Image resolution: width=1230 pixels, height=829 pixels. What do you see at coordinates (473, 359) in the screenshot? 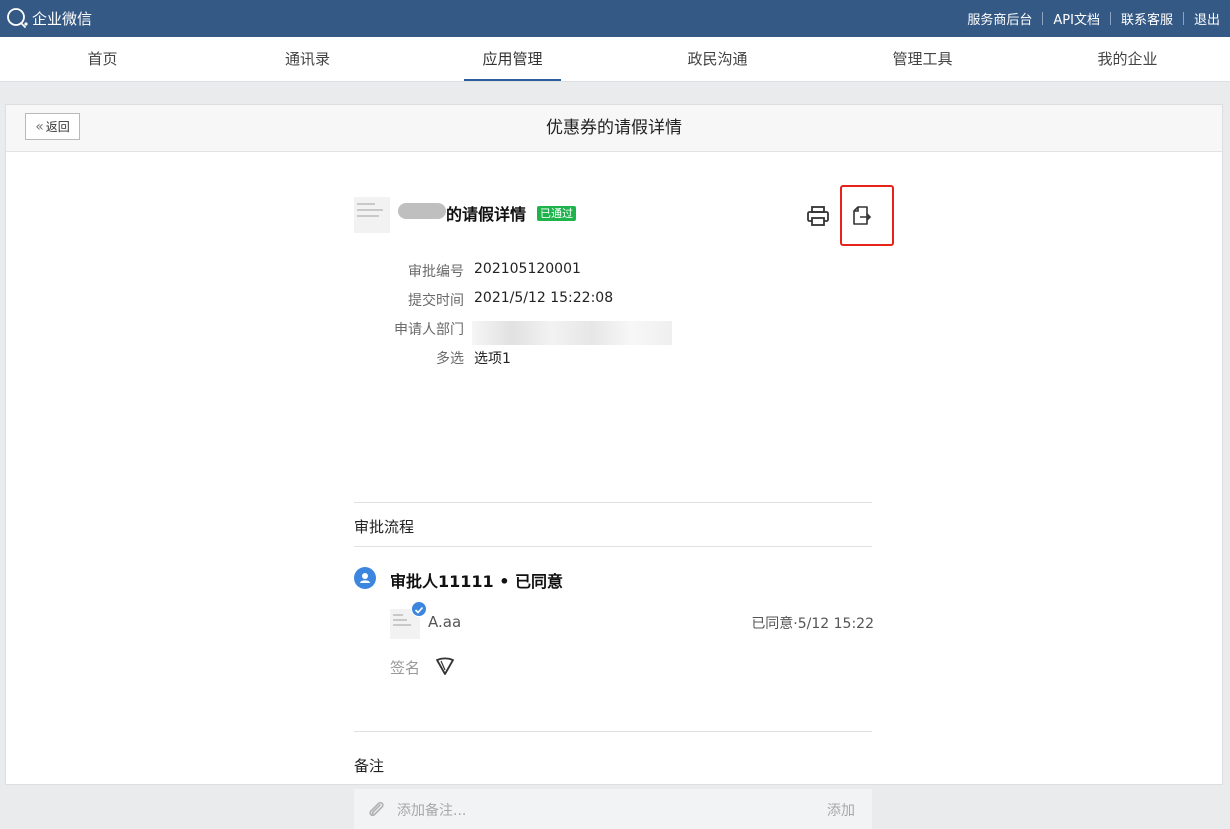
I see `field-multi-select: 多选 选项1` at bounding box center [473, 359].